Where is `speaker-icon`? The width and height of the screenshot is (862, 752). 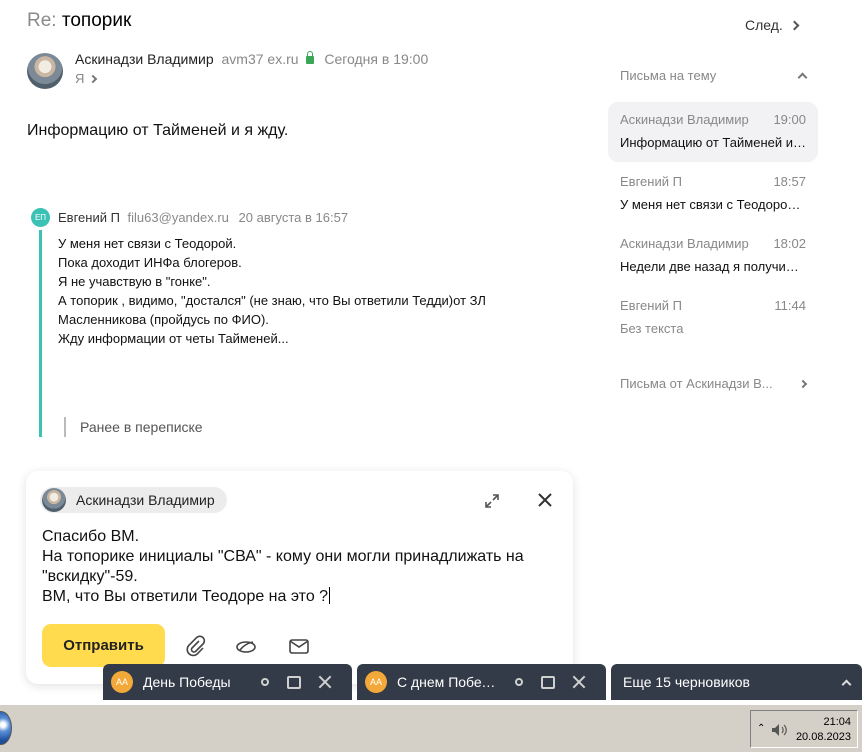
speaker-icon is located at coordinates (780, 730).